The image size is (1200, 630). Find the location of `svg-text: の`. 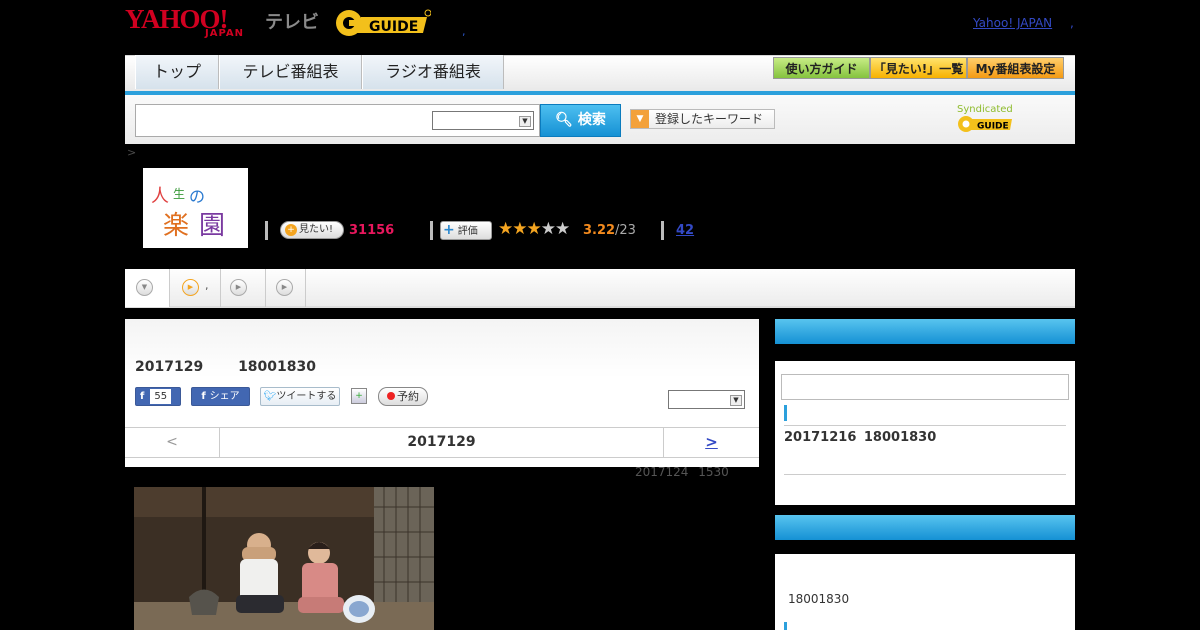

svg-text: の is located at coordinates (197, 196).